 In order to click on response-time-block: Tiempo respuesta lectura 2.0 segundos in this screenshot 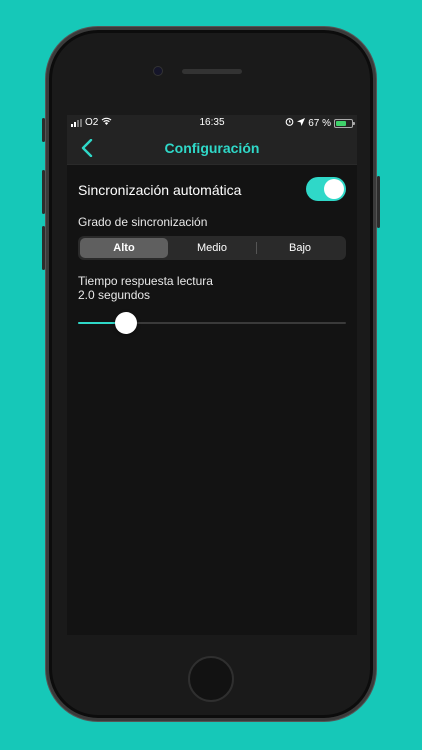, I will do `click(145, 288)`.